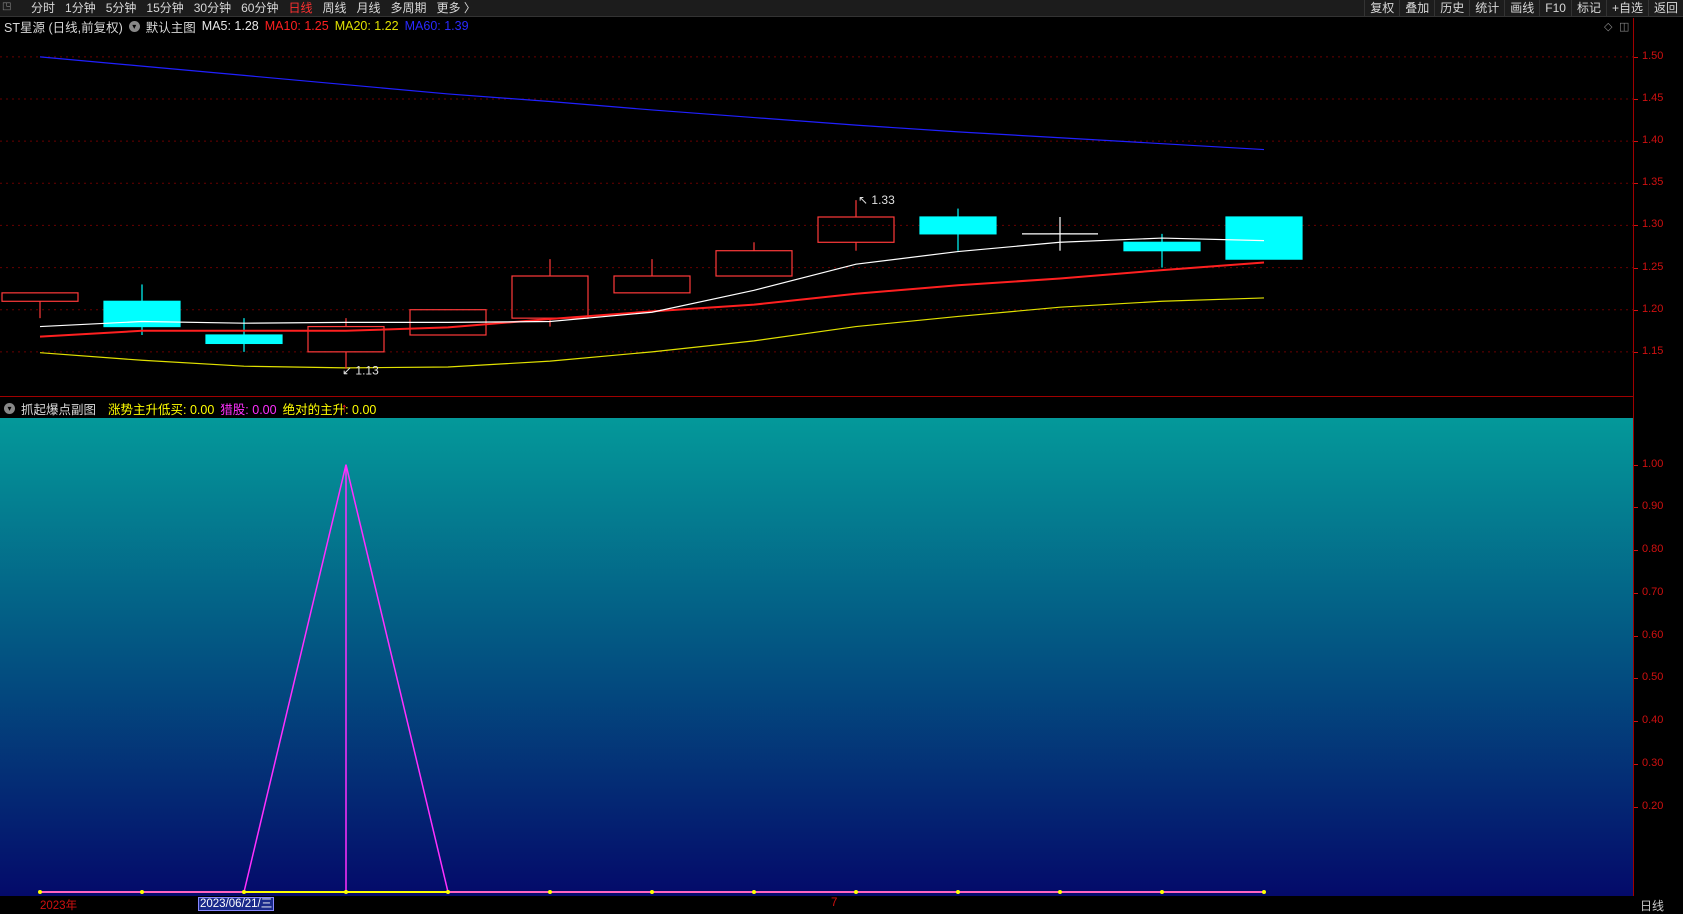  What do you see at coordinates (1653, 55) in the screenshot?
I see `price-tick-label: 1.50` at bounding box center [1653, 55].